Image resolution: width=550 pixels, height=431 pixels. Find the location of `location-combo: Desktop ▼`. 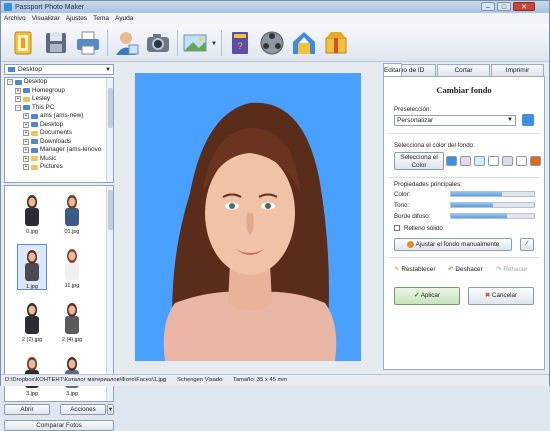

location-combo: Desktop ▼ is located at coordinates (59, 69).